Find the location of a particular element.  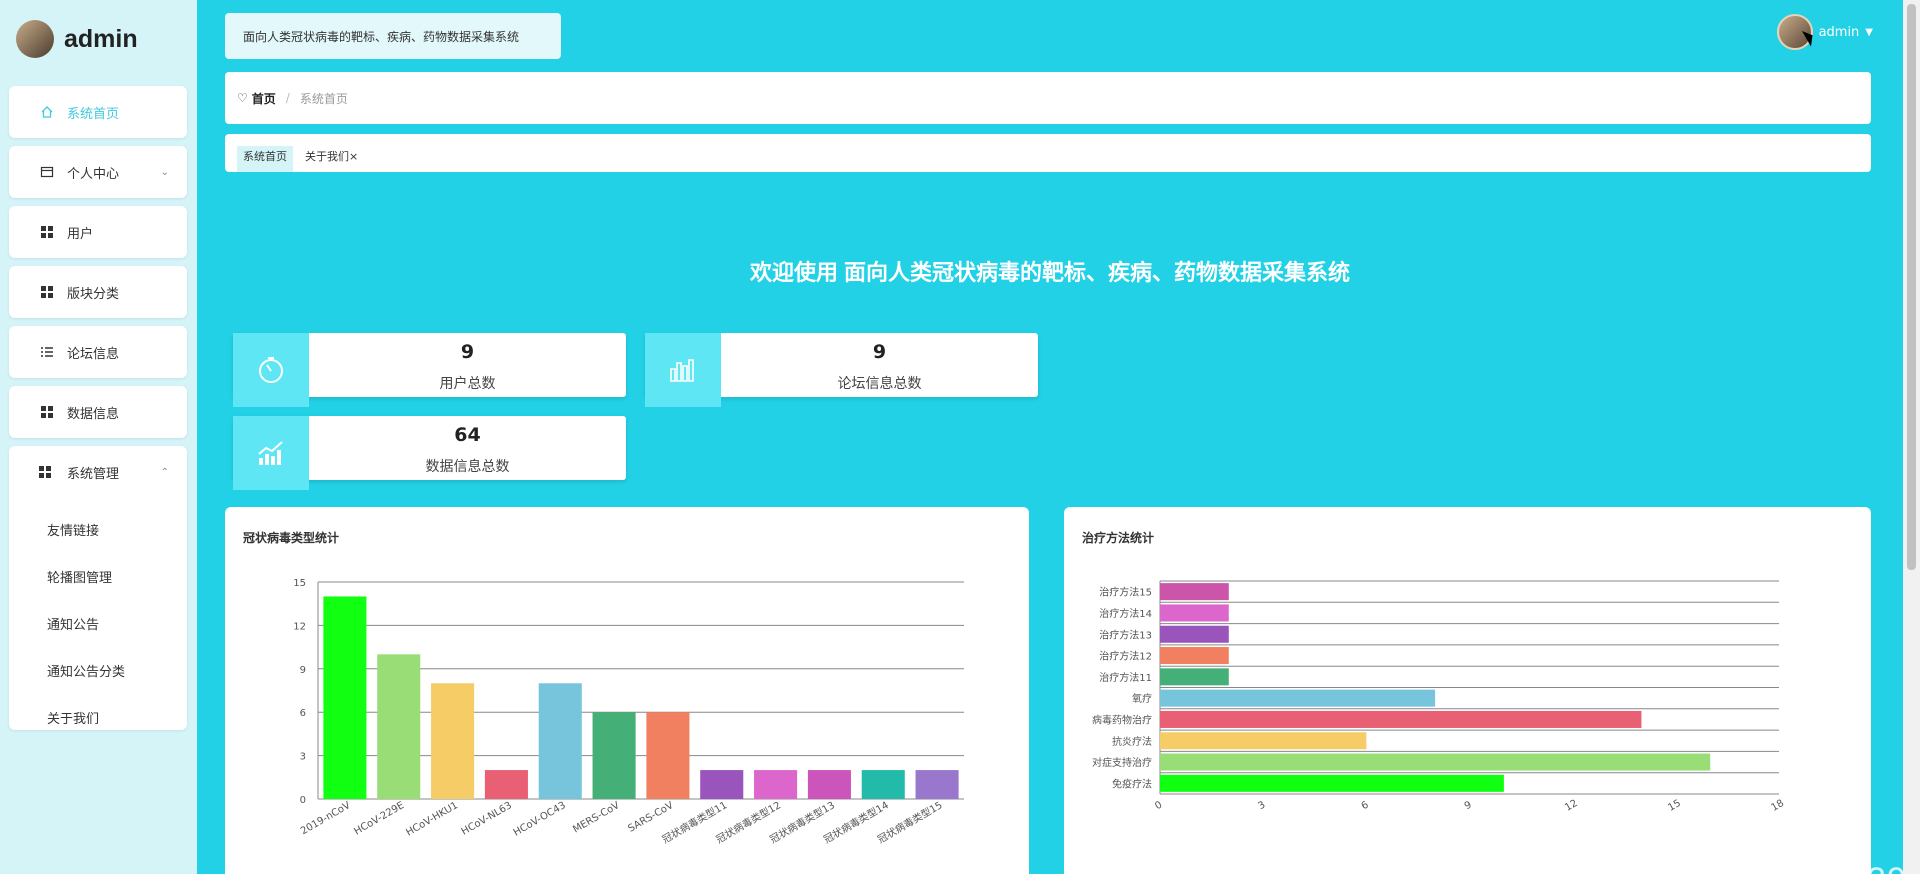

sidebar-system-group: 系统管理 ⌃ 友情链接 轮播图管理 通知公告 通知公告分类 关于我们 is located at coordinates (98, 588).